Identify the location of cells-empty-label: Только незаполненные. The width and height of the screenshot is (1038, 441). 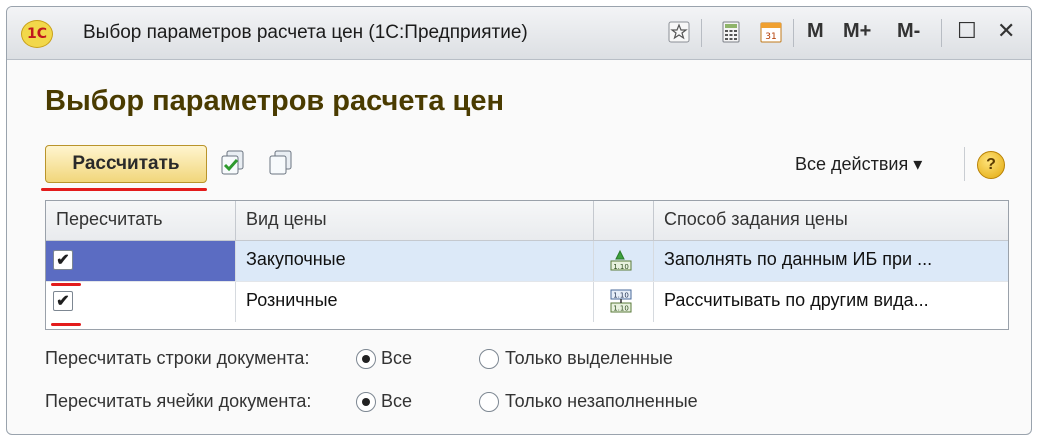
(601, 401).